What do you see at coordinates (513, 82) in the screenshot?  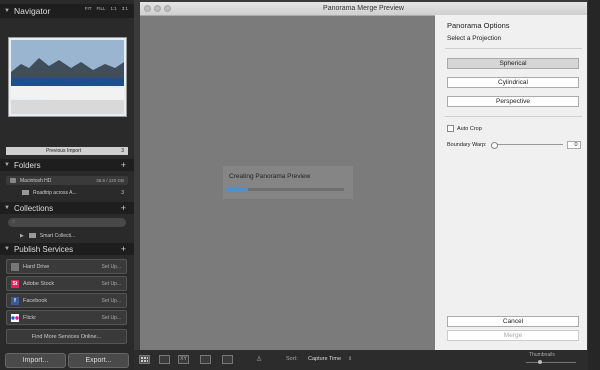 I see `projection-cylindrical-button: Cylindrical` at bounding box center [513, 82].